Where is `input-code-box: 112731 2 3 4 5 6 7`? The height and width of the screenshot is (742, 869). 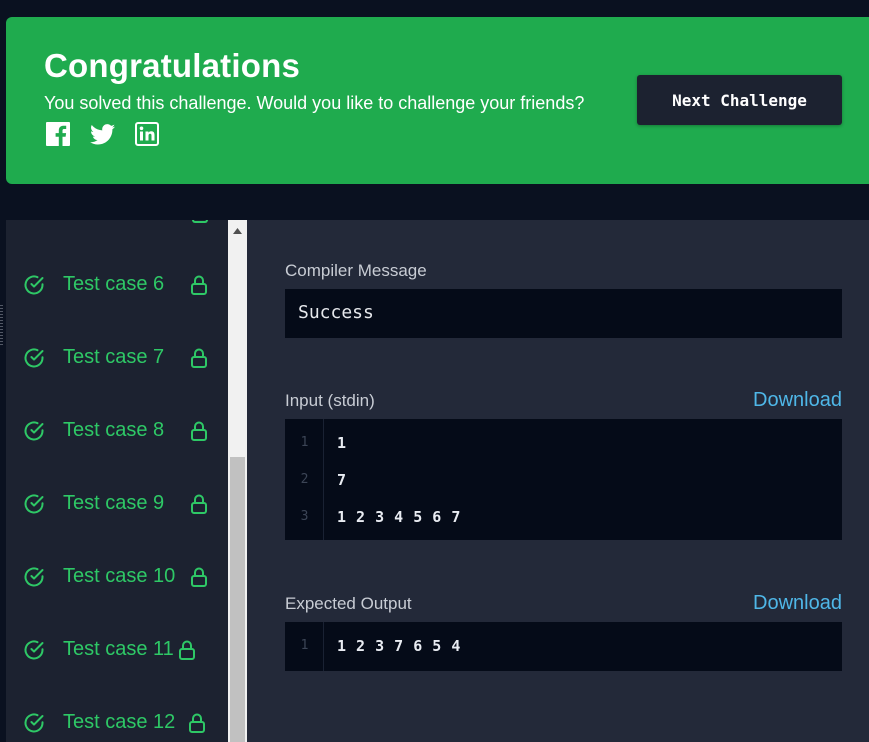
input-code-box: 112731 2 3 4 5 6 7 is located at coordinates (563, 479).